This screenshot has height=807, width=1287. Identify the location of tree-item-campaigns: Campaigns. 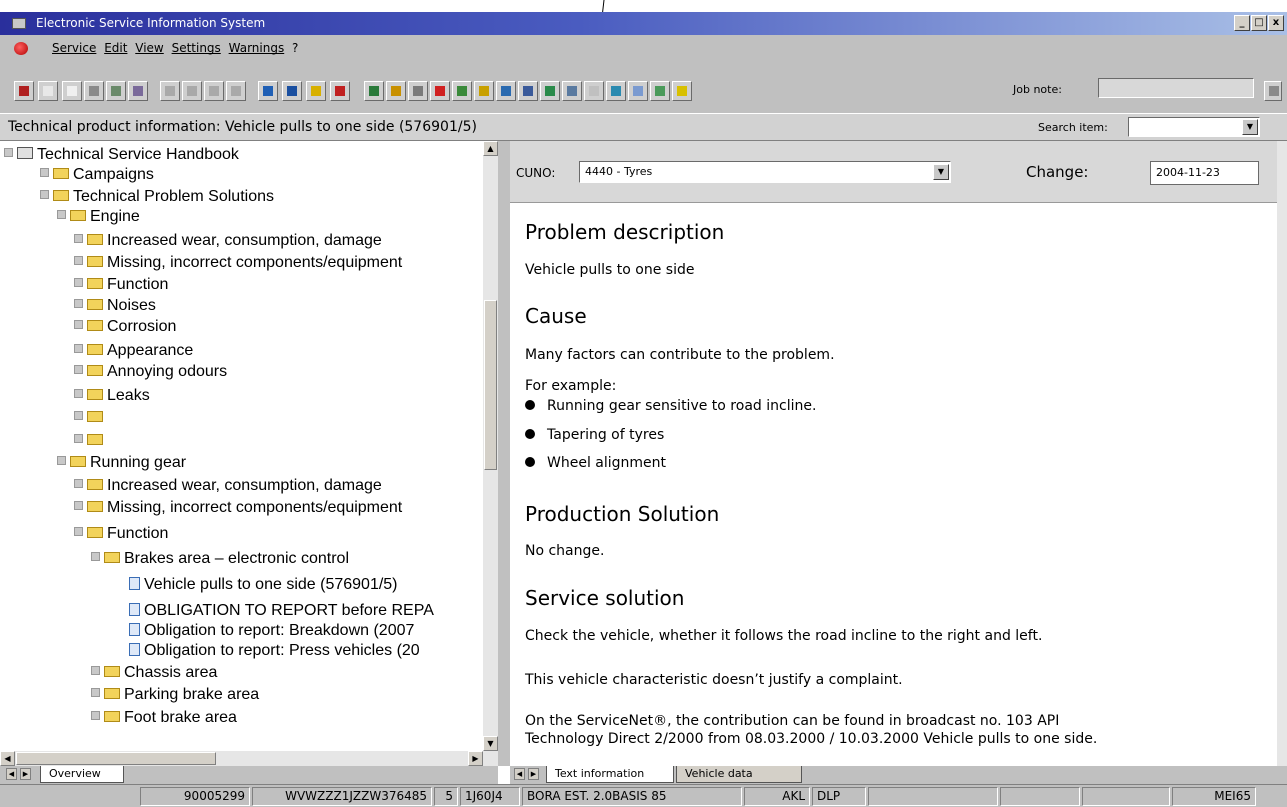
(97, 175).